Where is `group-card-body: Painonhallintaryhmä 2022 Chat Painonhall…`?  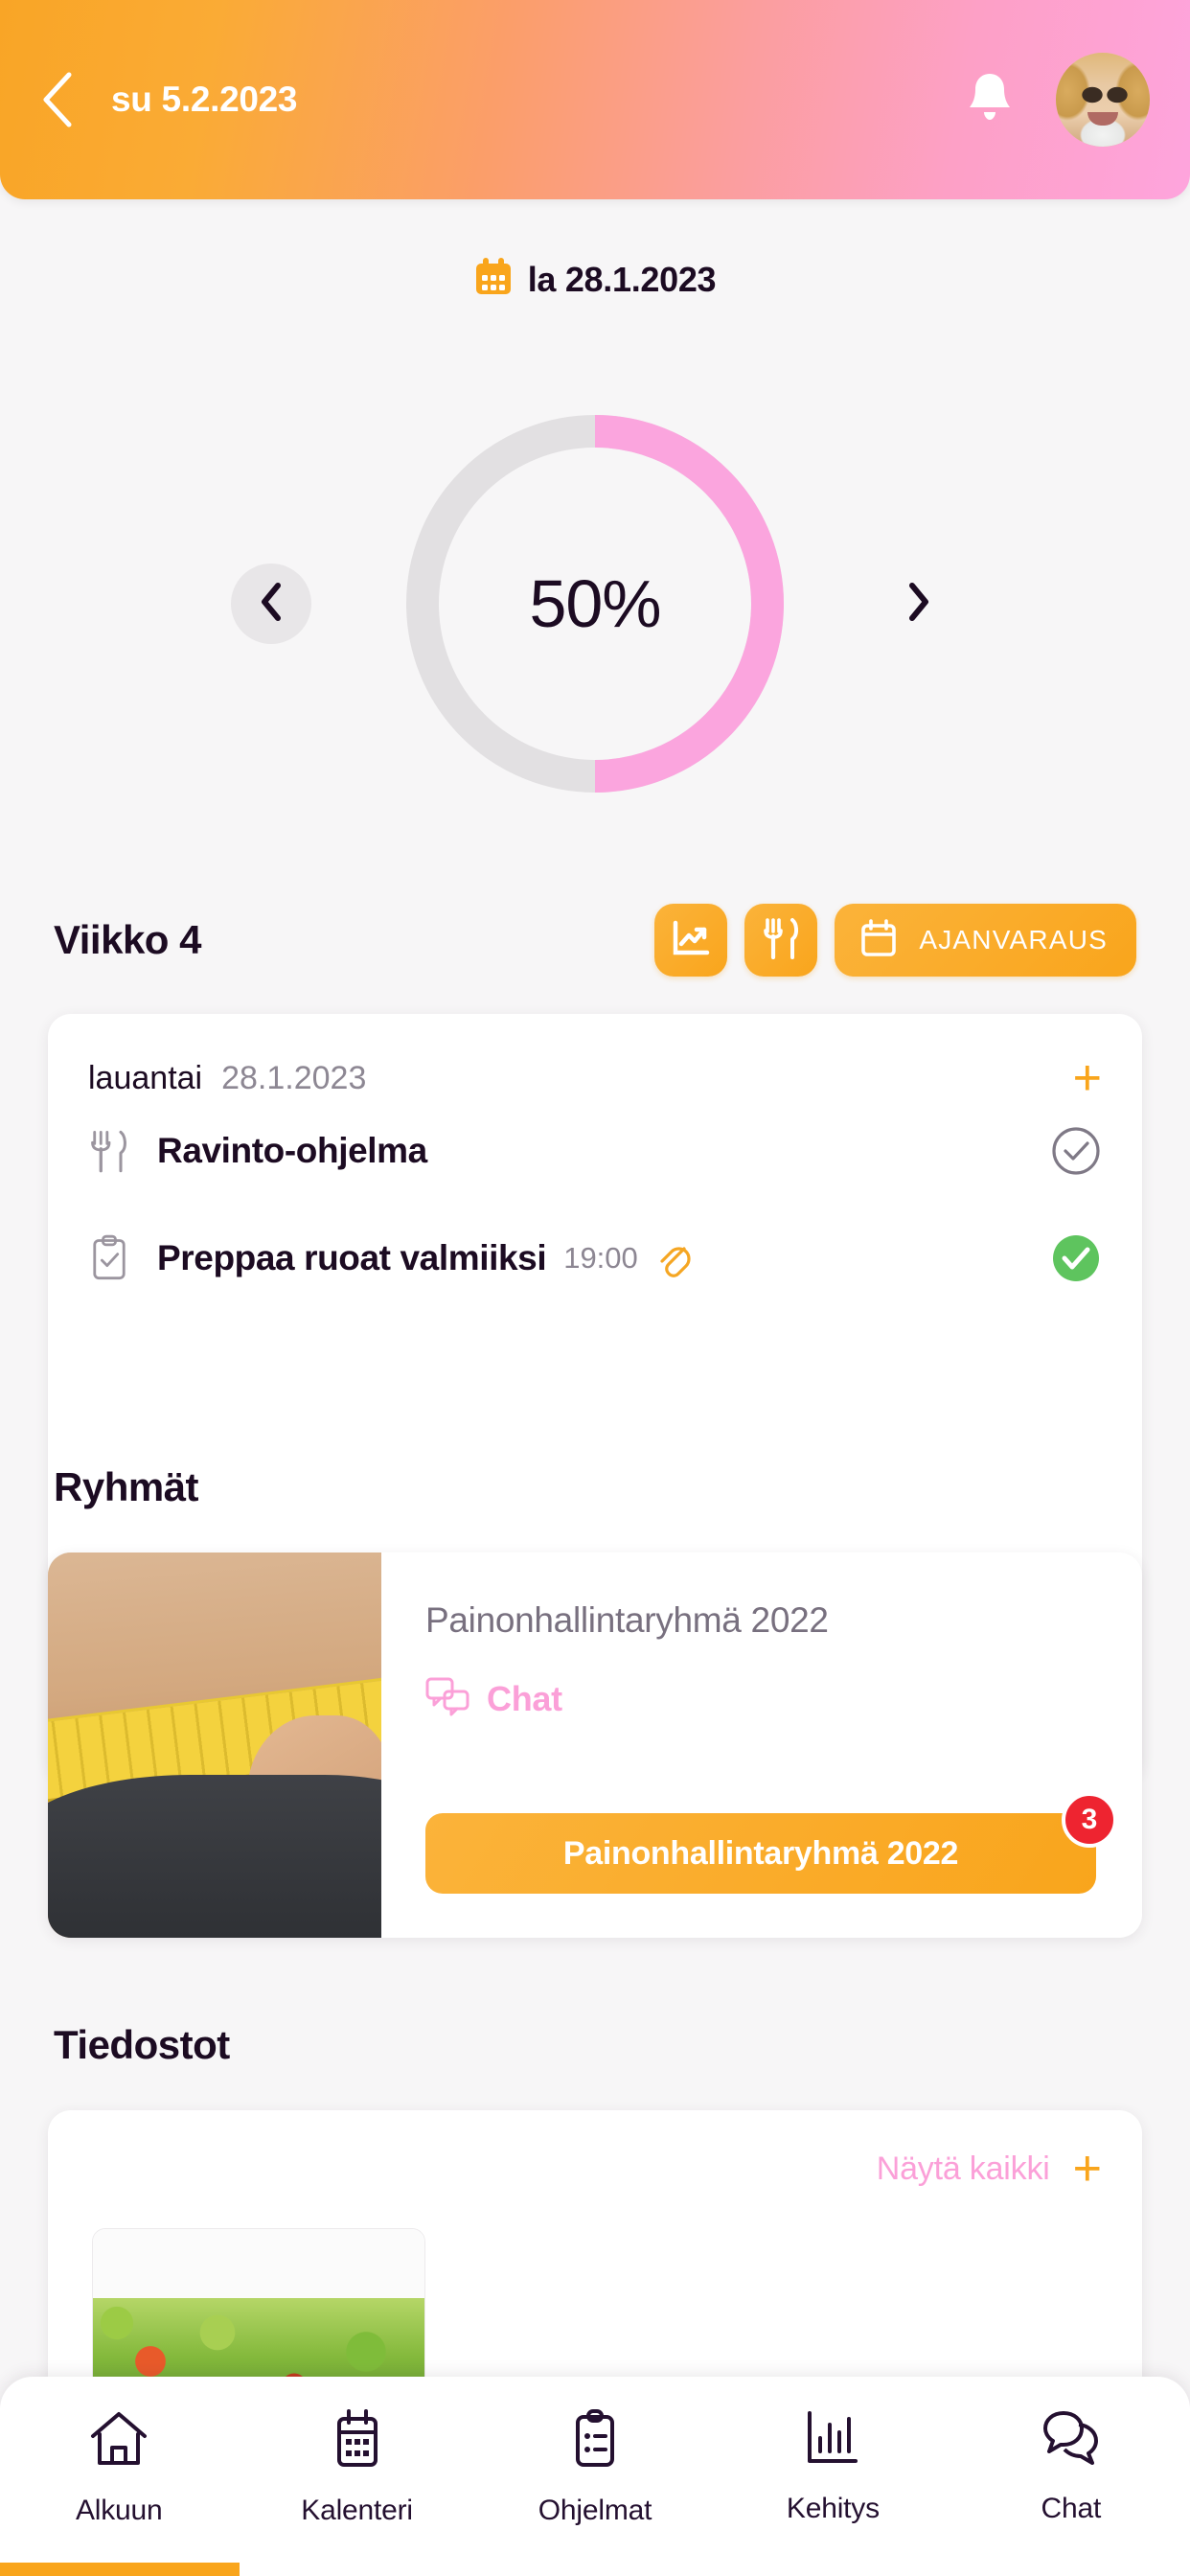 group-card-body: Painonhallintaryhmä 2022 Chat Painonhall… is located at coordinates (762, 1745).